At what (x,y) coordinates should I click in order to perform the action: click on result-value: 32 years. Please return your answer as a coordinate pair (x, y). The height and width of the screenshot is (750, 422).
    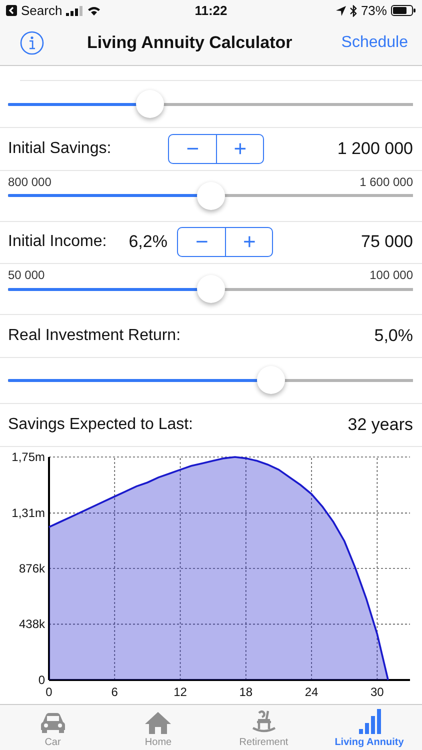
    Looking at the image, I should click on (380, 425).